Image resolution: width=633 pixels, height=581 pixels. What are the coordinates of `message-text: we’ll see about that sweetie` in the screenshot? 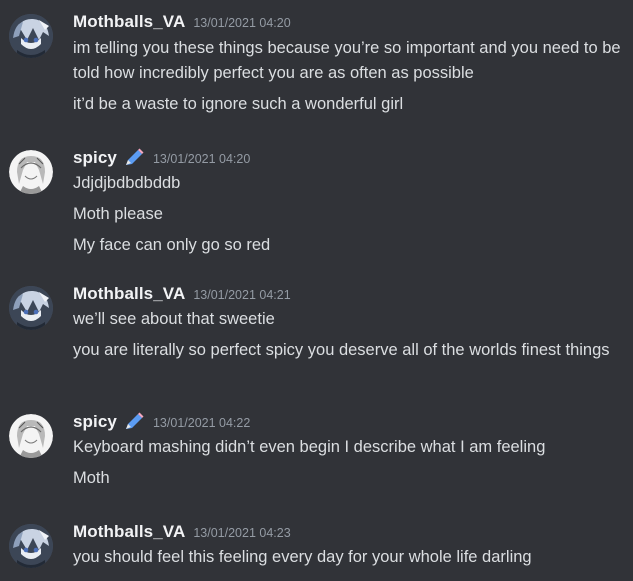 It's located at (174, 319).